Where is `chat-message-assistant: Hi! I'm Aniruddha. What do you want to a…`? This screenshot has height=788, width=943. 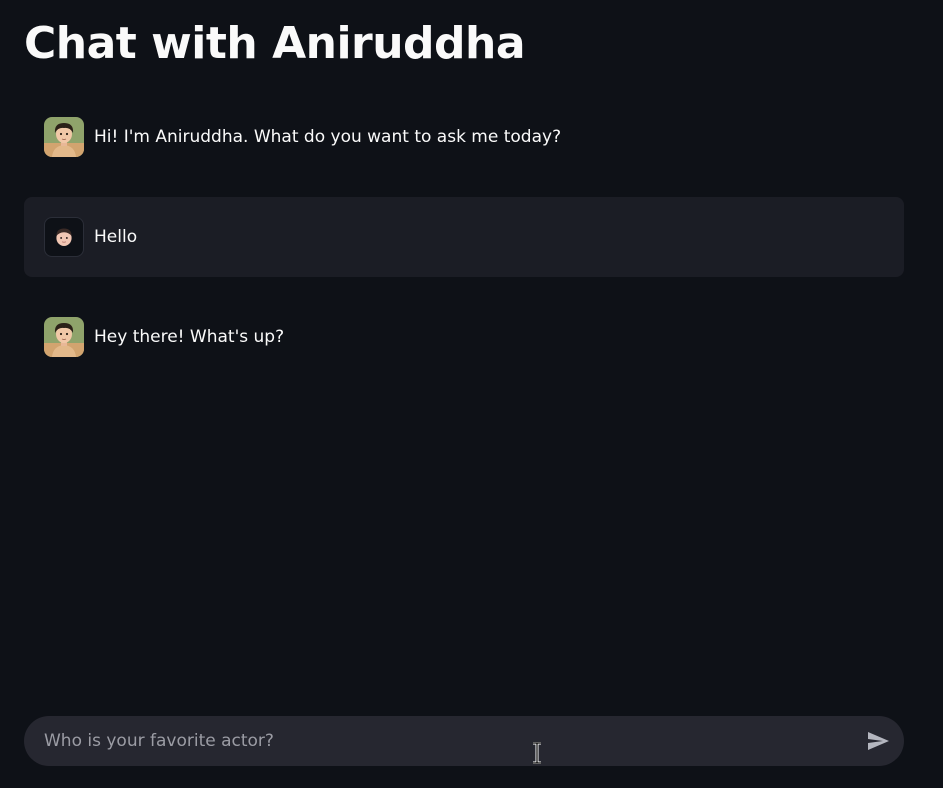
chat-message-assistant: Hi! I'm Aniruddha. What do you want to a… is located at coordinates (464, 137).